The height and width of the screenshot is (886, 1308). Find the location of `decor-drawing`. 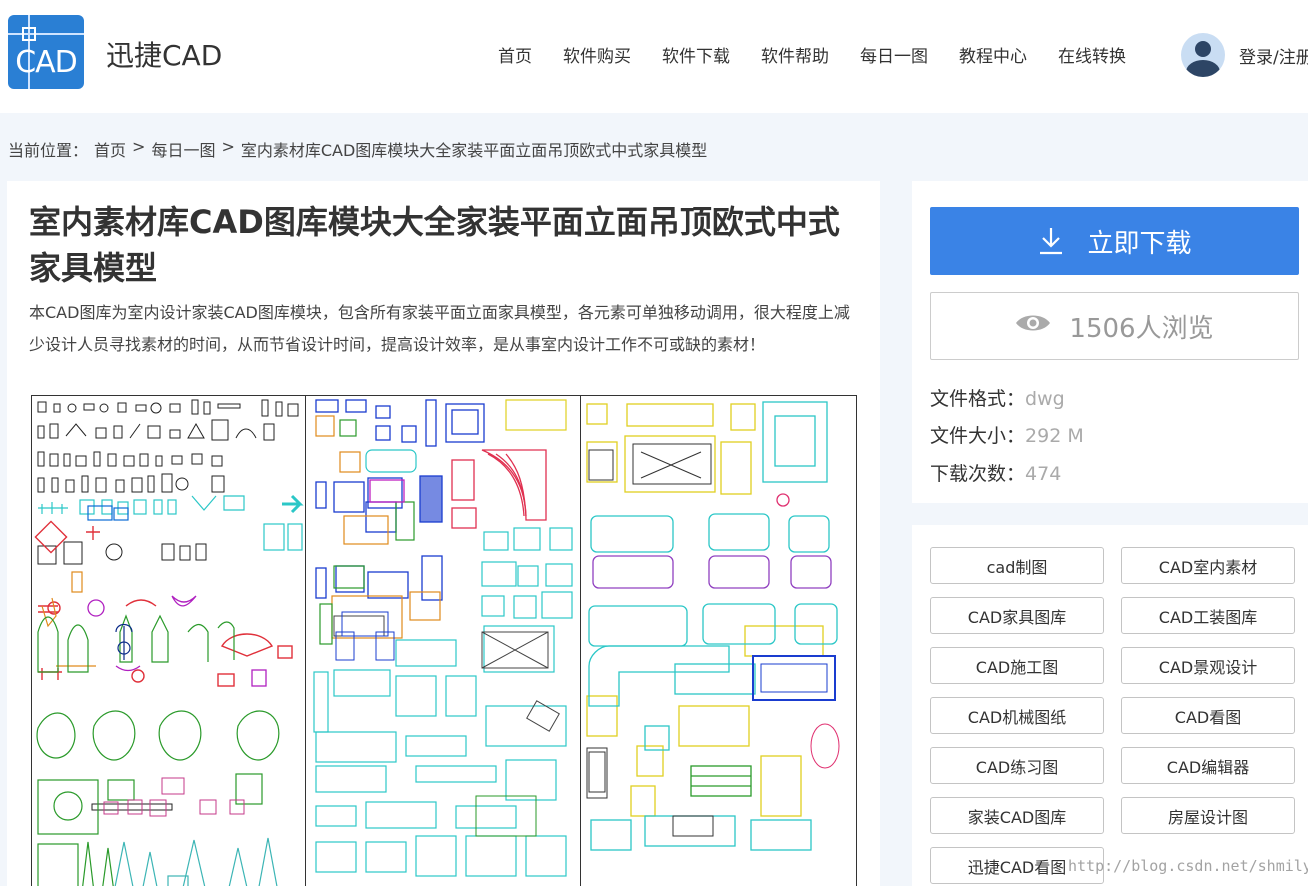

decor-drawing is located at coordinates (169, 642).